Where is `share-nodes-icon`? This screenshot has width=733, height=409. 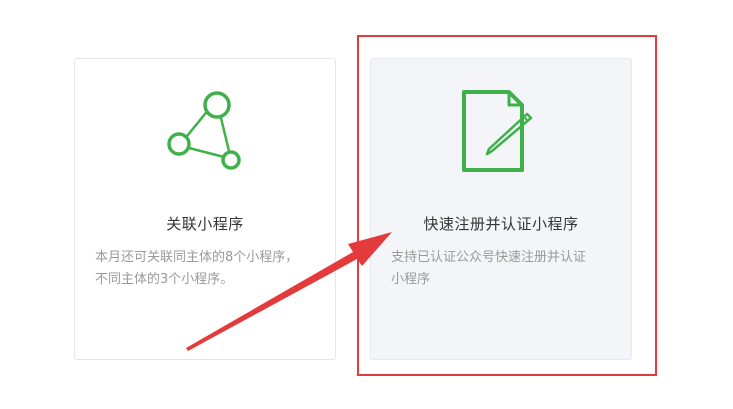
share-nodes-icon is located at coordinates (204, 130).